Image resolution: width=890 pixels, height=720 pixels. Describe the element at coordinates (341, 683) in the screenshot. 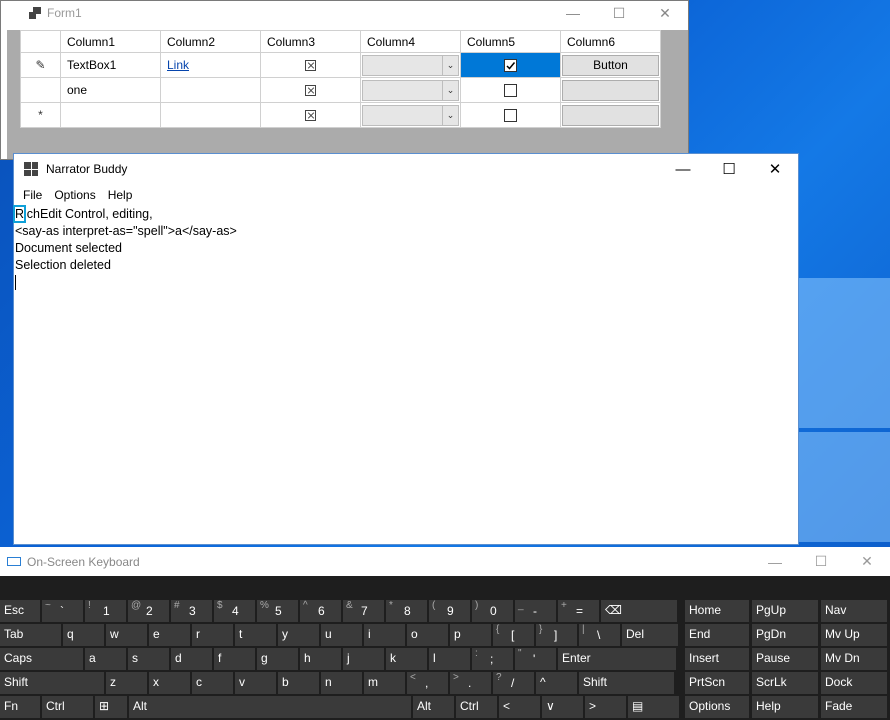

I see `key-n: n` at that location.